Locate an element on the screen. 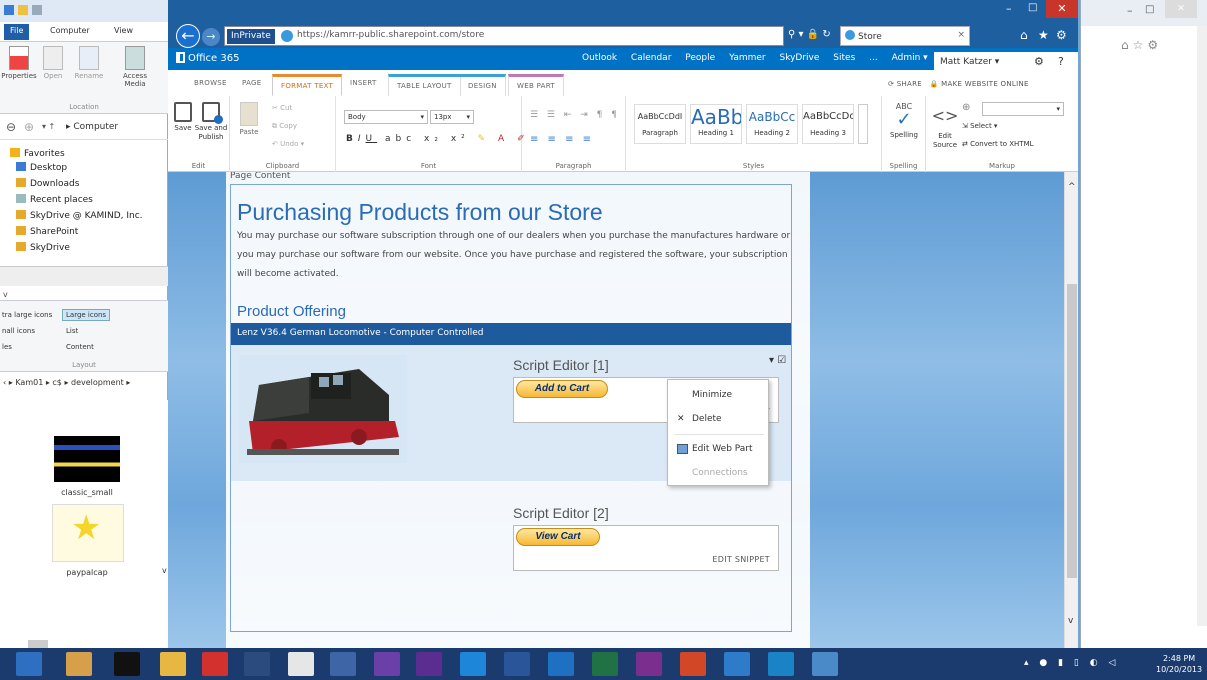 The width and height of the screenshot is (1207, 680). taskbar-clock: 2:48 PM 10/20/2013 is located at coordinates (1179, 664).